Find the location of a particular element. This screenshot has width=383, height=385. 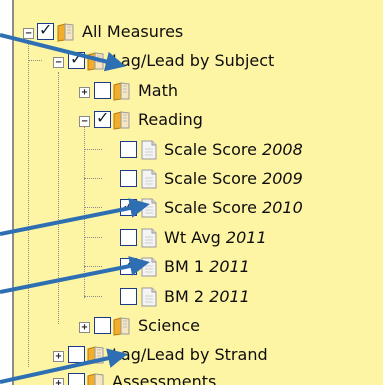

tree-node-label: Lag/Lead by Subject is located at coordinates (193, 60).